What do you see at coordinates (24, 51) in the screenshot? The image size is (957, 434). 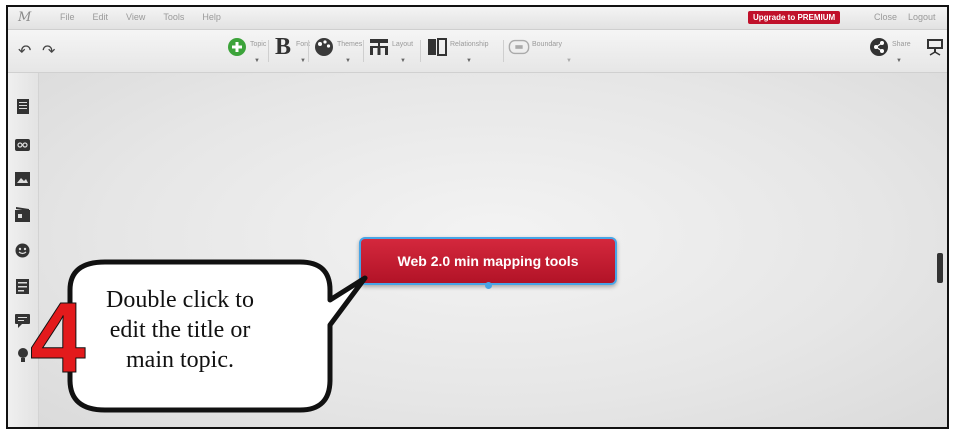 I see `undo-icon: ↶` at bounding box center [24, 51].